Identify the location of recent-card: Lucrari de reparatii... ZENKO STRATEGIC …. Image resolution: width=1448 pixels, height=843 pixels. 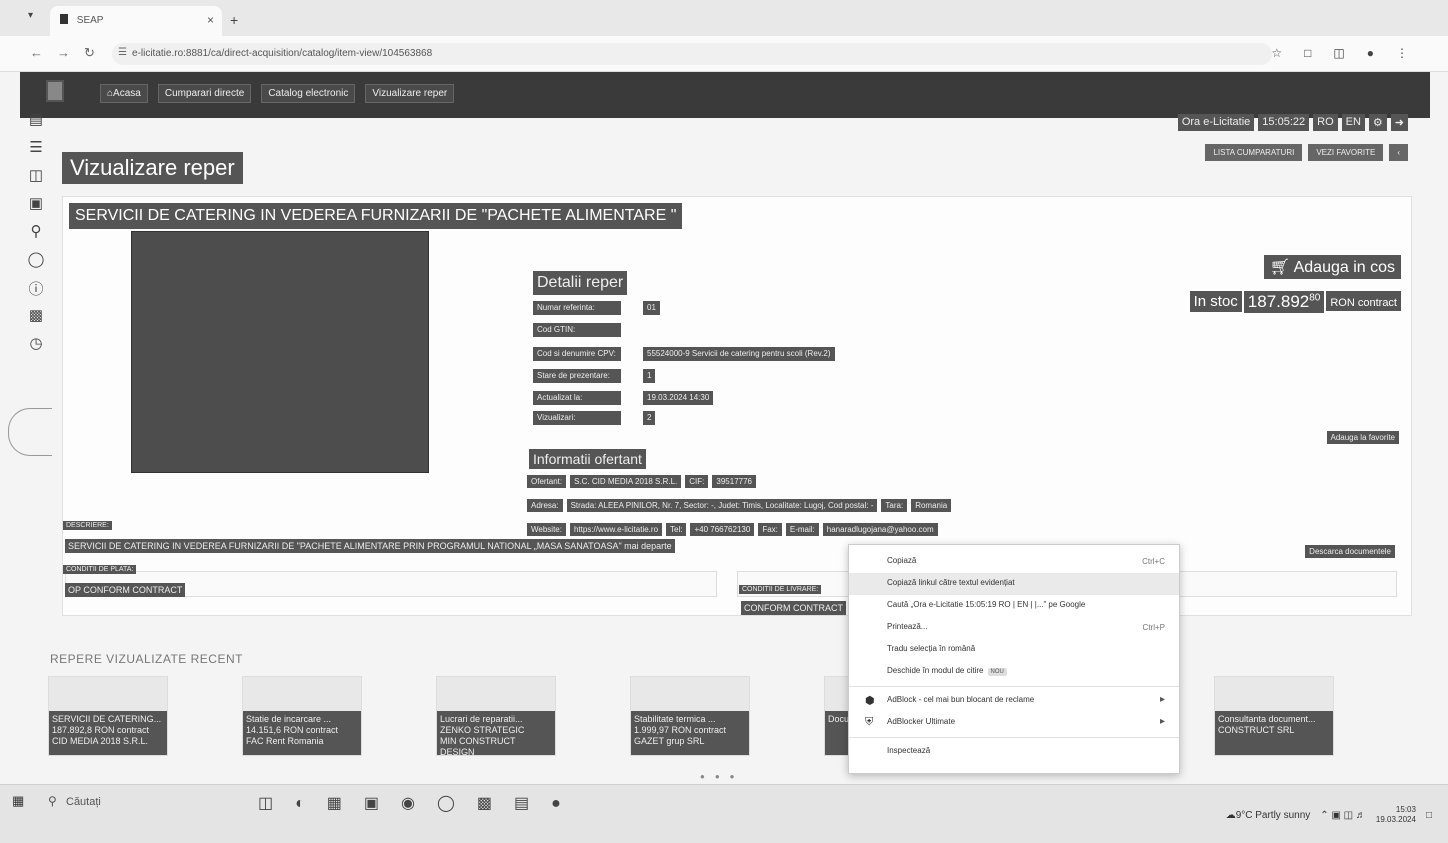
(496, 716).